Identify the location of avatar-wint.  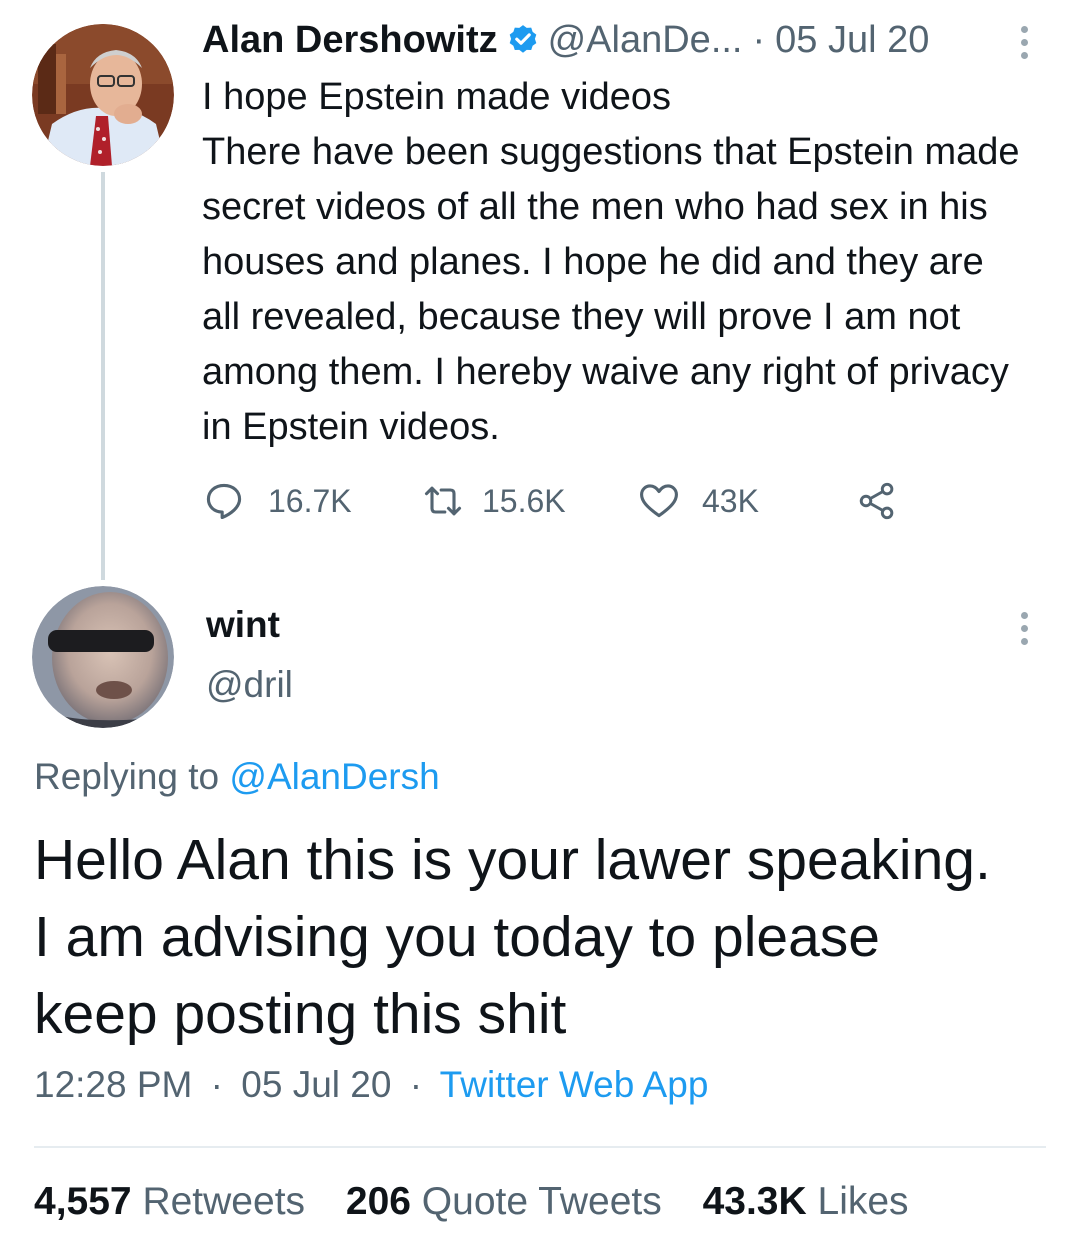
(103, 657).